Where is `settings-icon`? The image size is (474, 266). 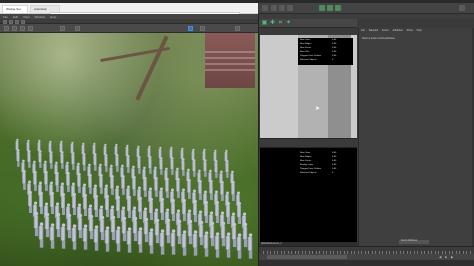 settings-icon is located at coordinates (237, 28).